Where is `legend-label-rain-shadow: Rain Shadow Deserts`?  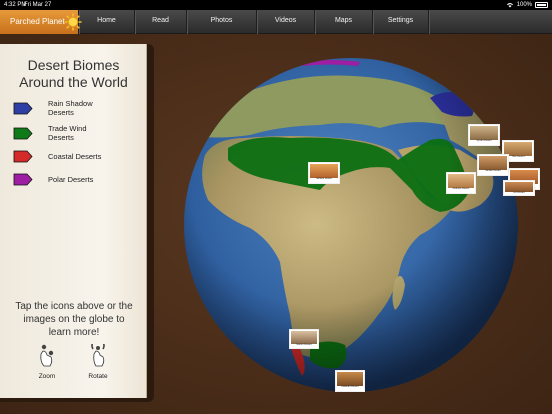
legend-label-rain-shadow: Rain Shadow Deserts is located at coordinates (88, 108).